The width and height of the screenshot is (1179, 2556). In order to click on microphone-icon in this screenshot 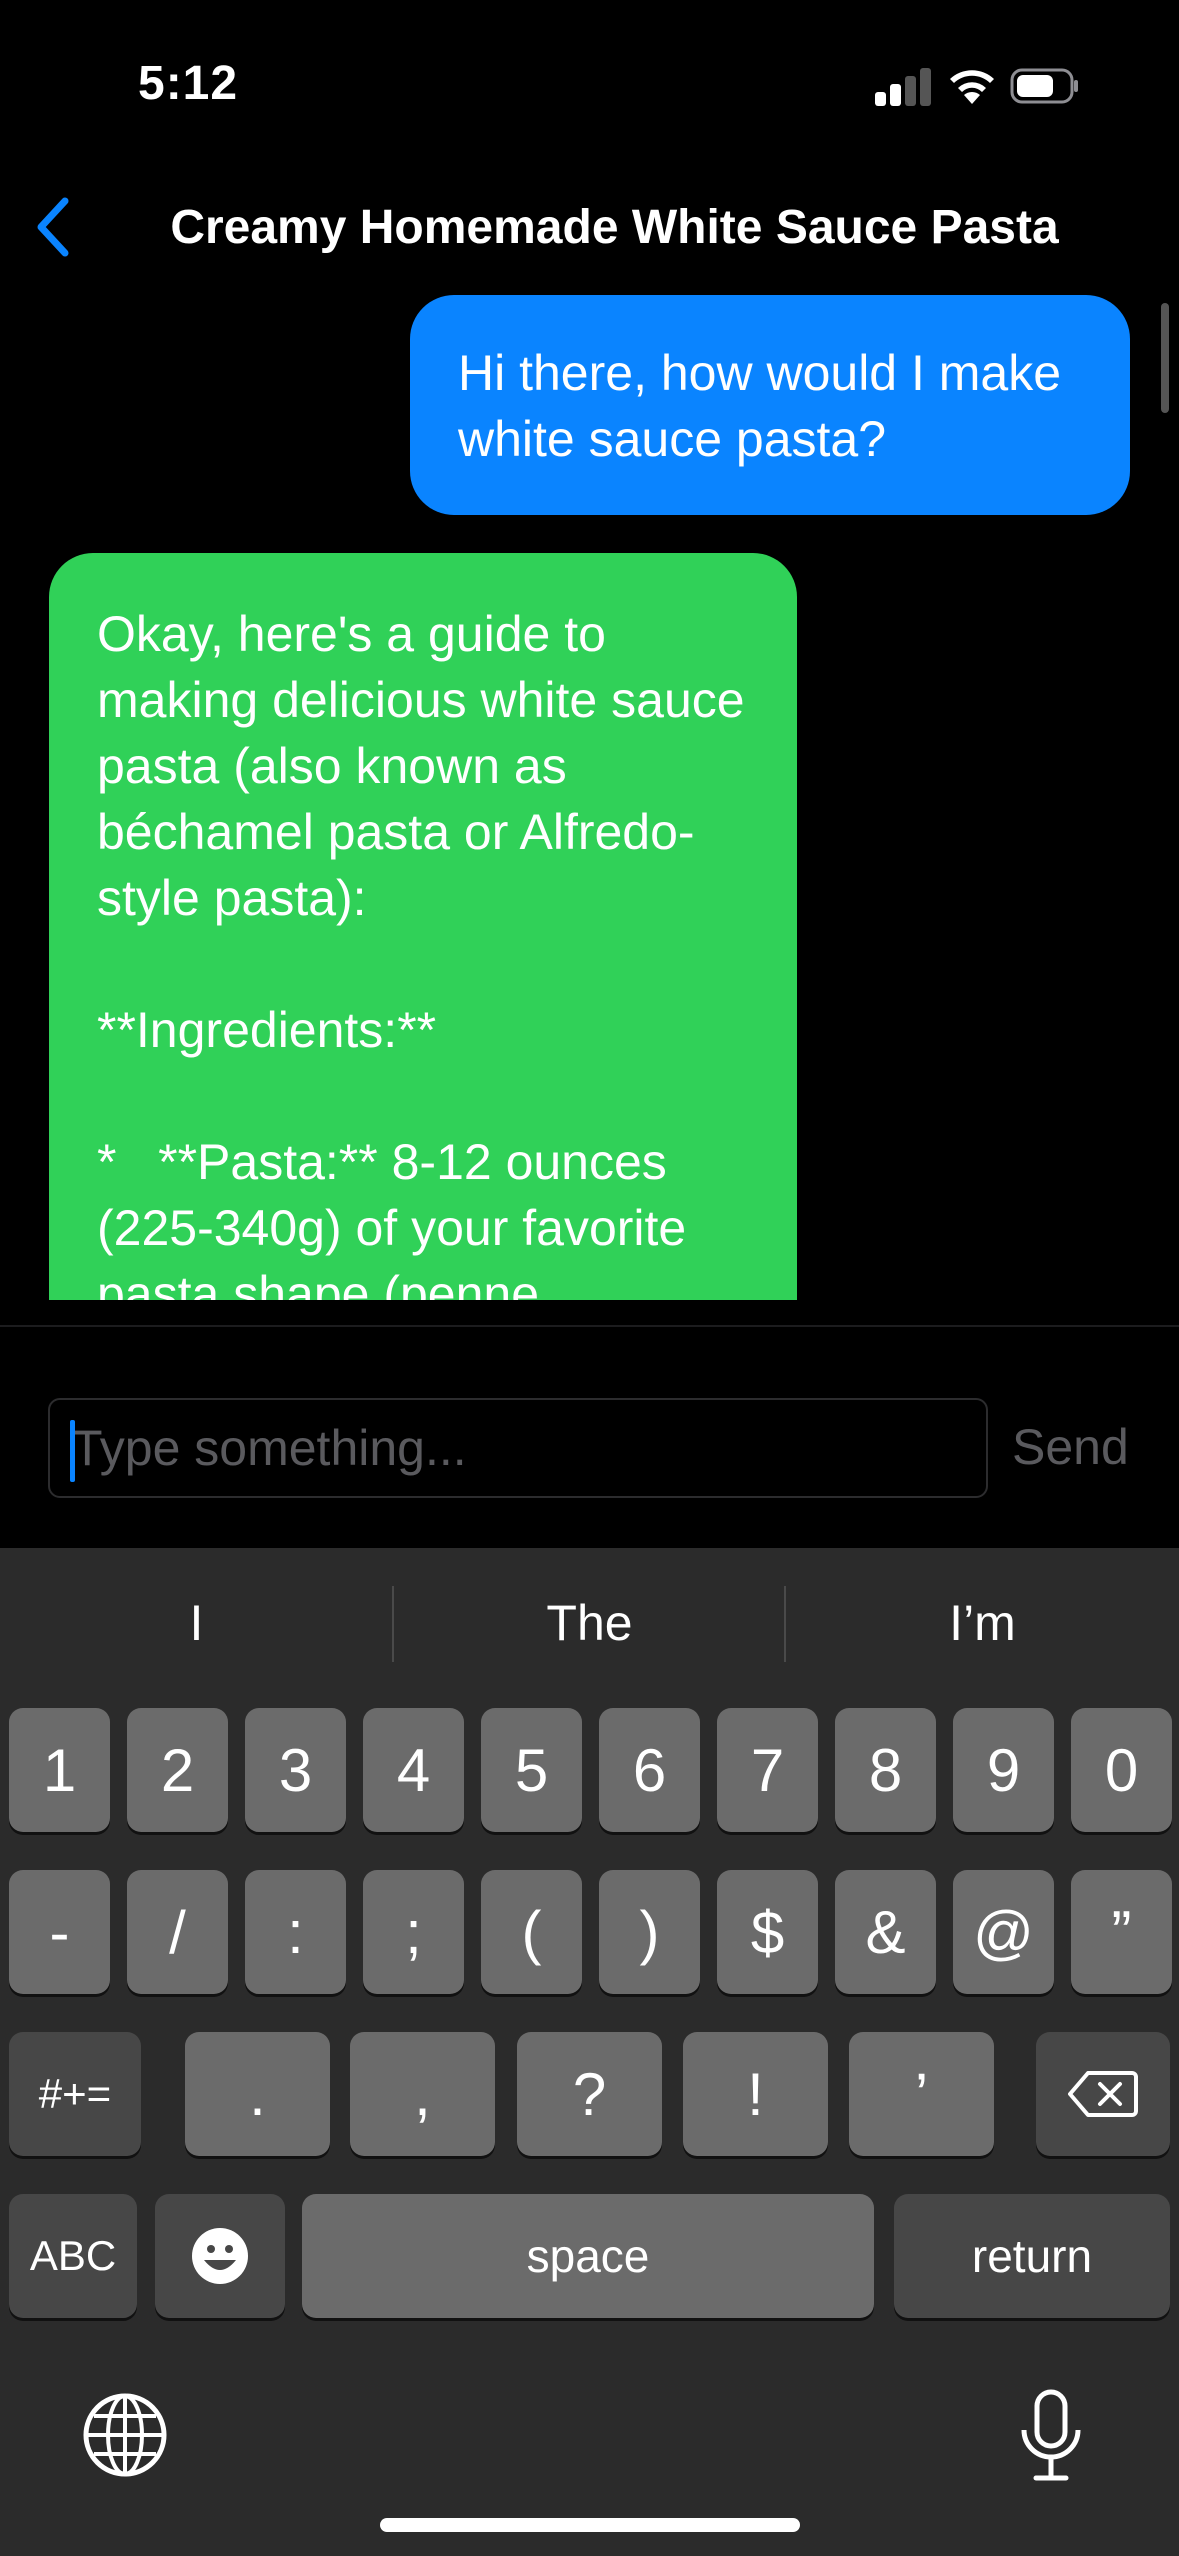, I will do `click(1051, 2436)`.